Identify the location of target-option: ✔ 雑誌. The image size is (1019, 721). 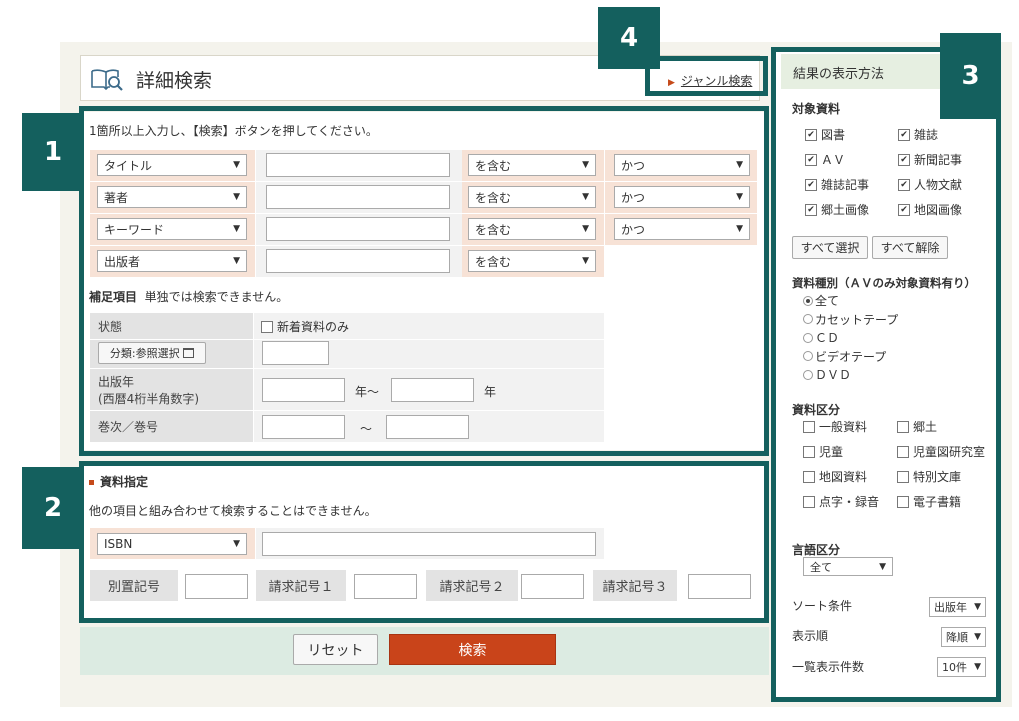
(918, 134).